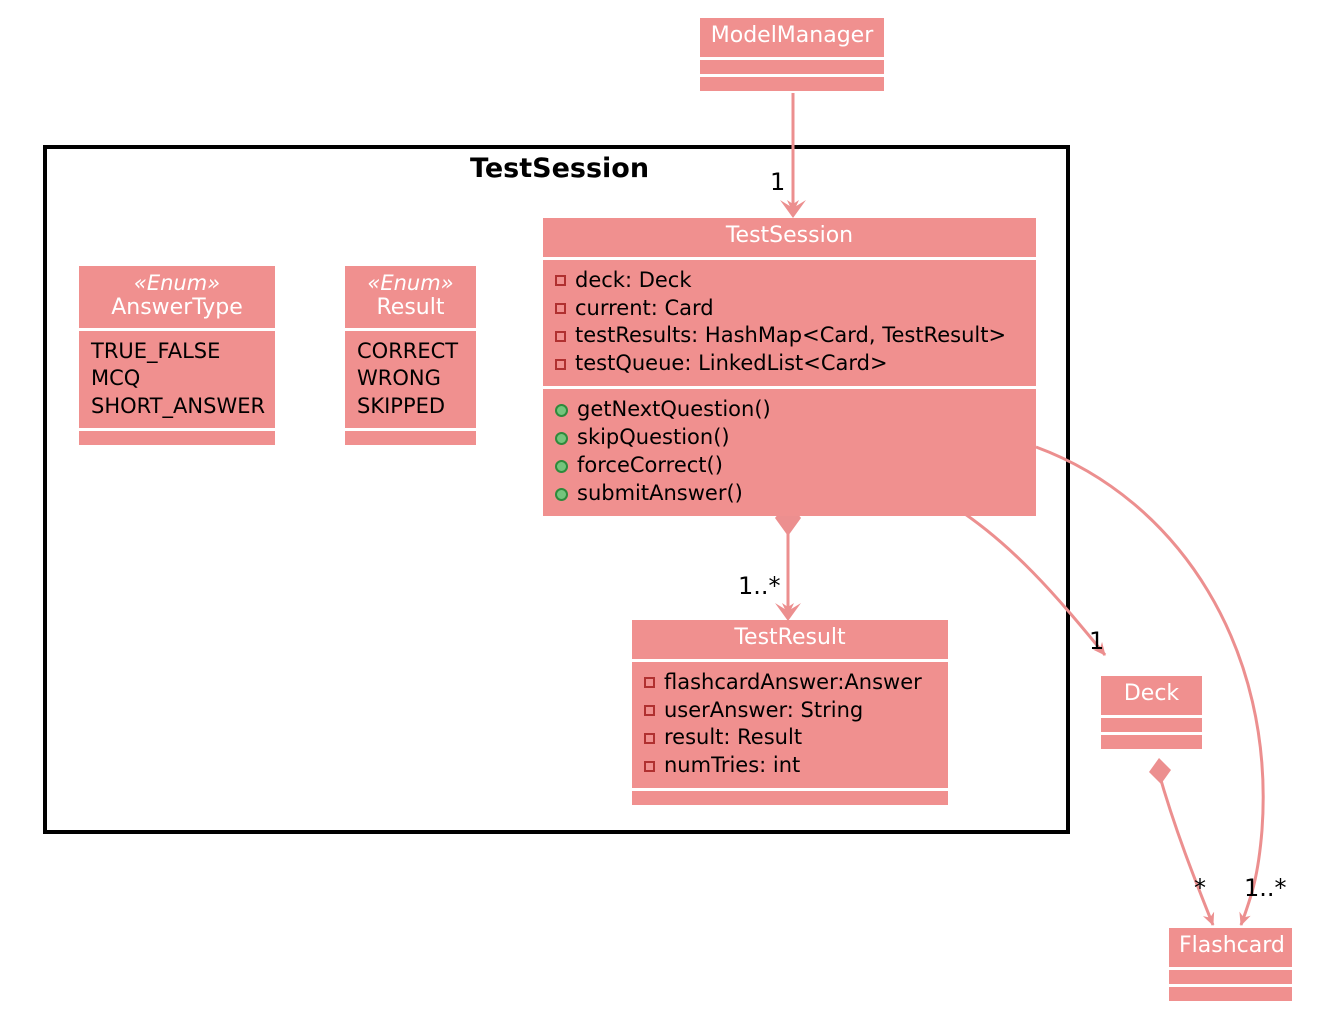  What do you see at coordinates (778, 182) in the screenshot?
I see `multiplicity-modelmanager-testsession: 1` at bounding box center [778, 182].